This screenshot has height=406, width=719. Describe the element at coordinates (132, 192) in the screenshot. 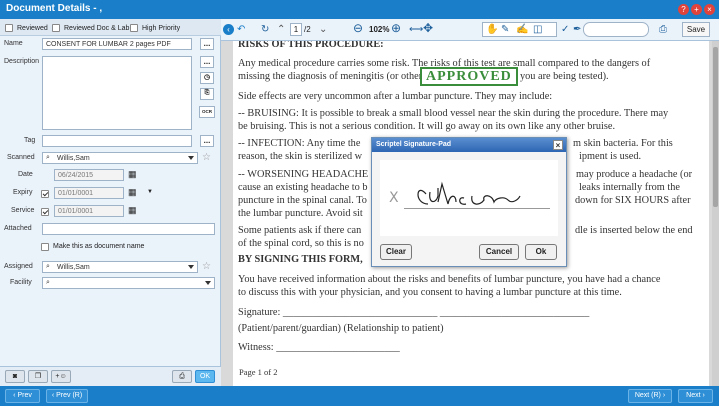

I see `expiry-calendar-icon: ▦` at that location.